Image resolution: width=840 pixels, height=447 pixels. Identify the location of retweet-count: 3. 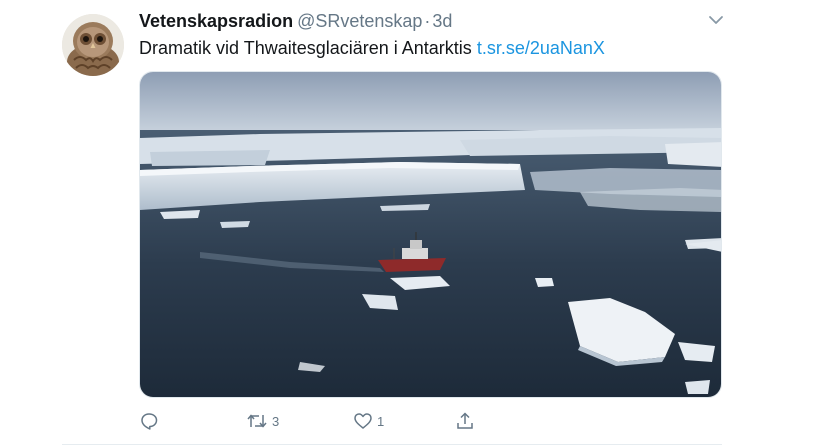
(276, 421).